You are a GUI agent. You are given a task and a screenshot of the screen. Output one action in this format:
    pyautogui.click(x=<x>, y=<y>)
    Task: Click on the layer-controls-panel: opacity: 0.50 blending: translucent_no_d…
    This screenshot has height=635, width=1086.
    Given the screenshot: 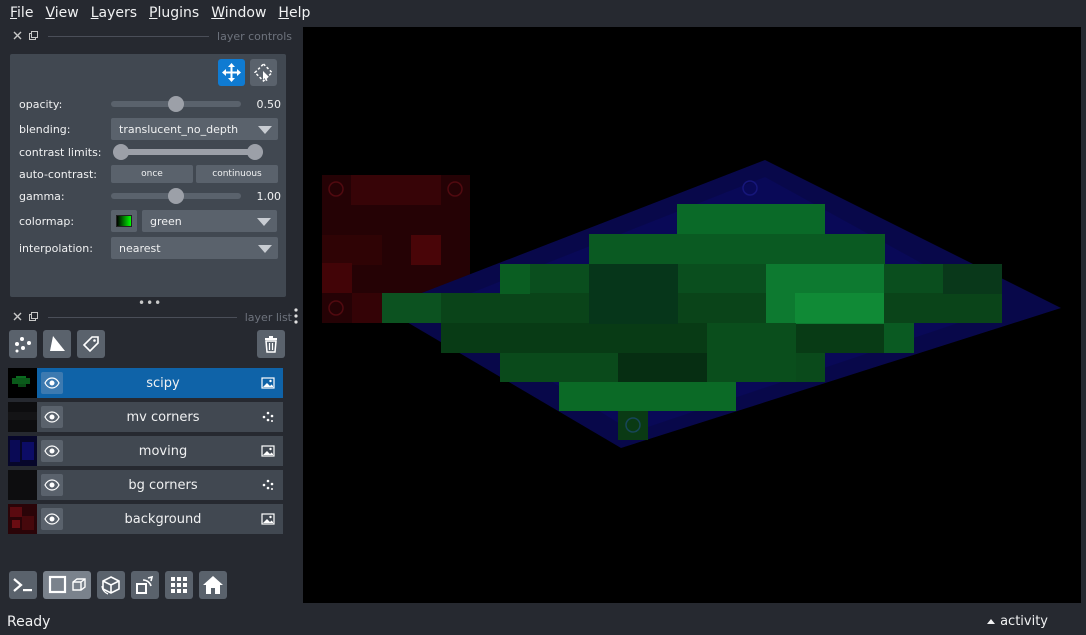 What is the action you would take?
    pyautogui.click(x=148, y=175)
    